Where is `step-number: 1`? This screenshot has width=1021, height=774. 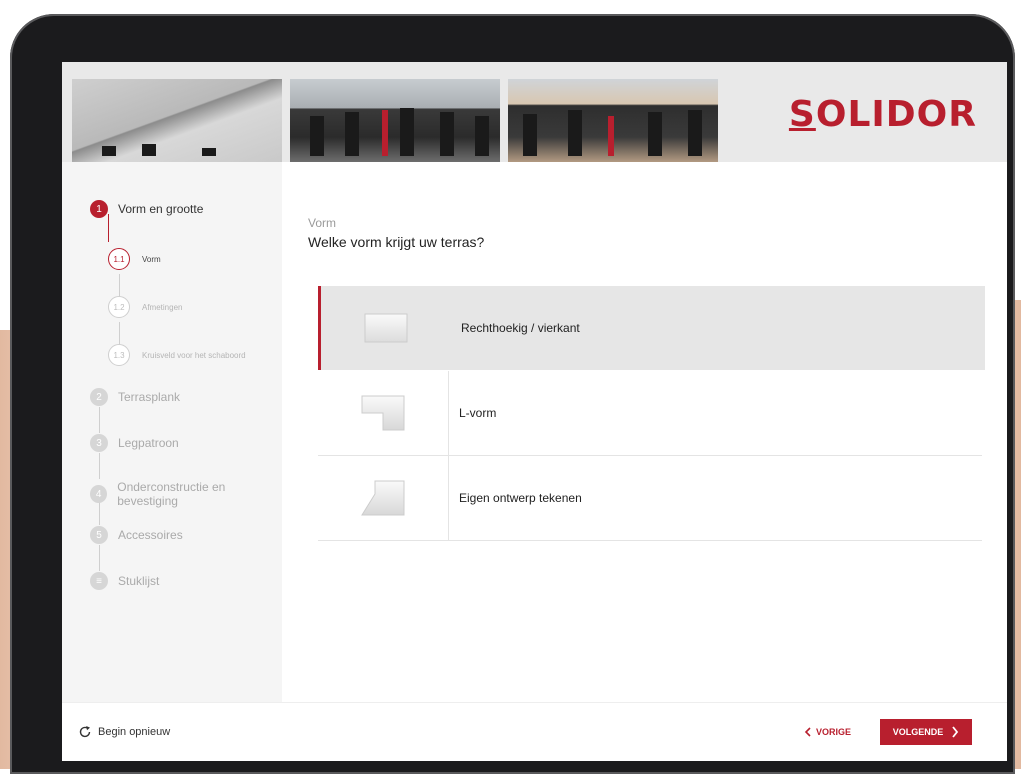 step-number: 1 is located at coordinates (99, 209).